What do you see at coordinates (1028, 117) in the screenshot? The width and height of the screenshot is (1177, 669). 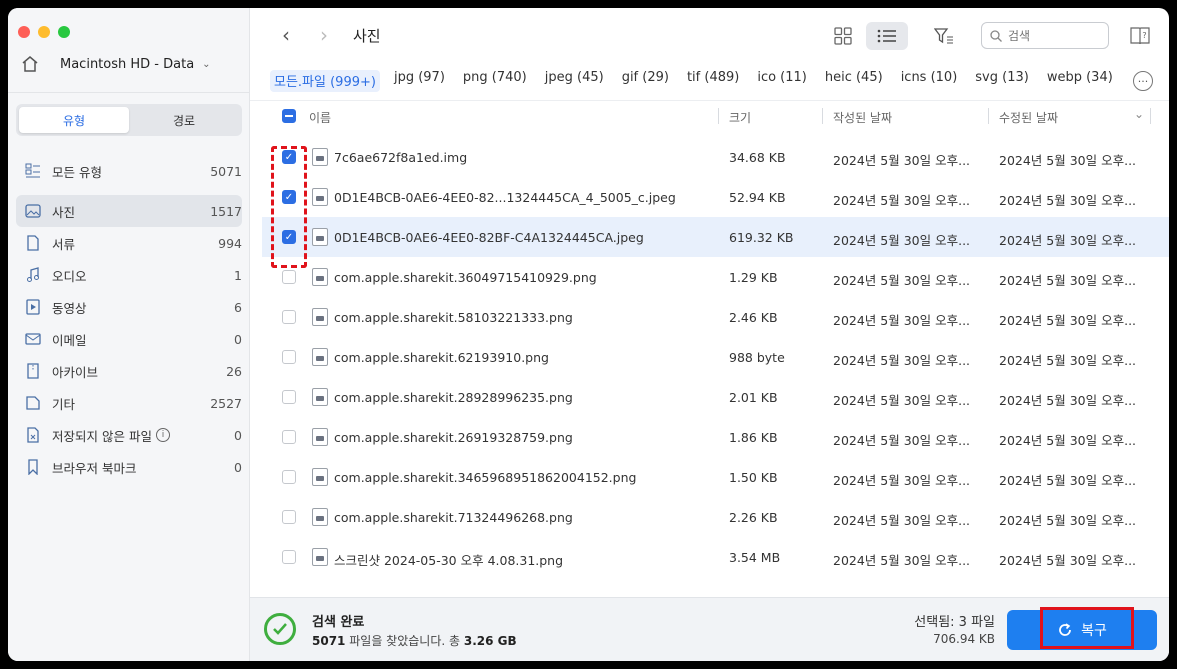 I see `column-modified: 수정된 날짜` at bounding box center [1028, 117].